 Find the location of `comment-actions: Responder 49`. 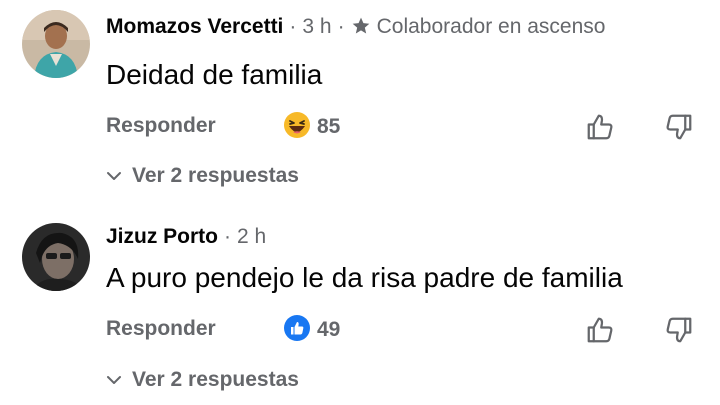

comment-actions: Responder 49 is located at coordinates (360, 330).